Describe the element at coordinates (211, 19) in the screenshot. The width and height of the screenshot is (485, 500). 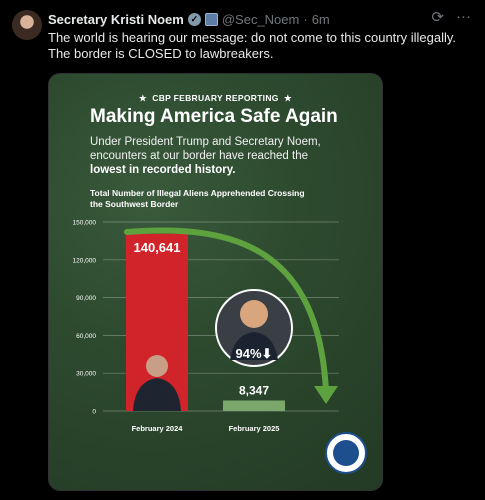
I see `government-badge-icon` at that location.